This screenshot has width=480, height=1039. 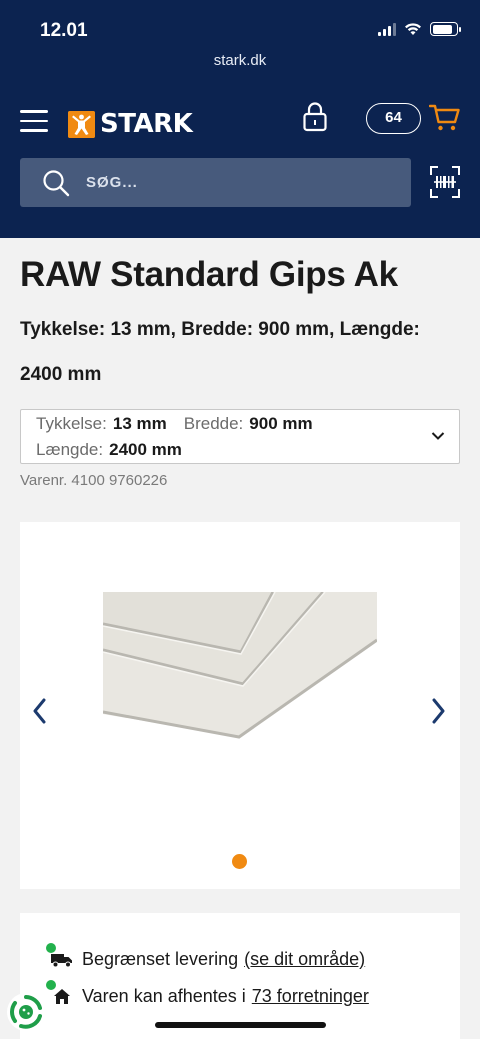 I want to click on pickup-row: Varen kan afhentes i 73 forretninger, so click(x=207, y=993).